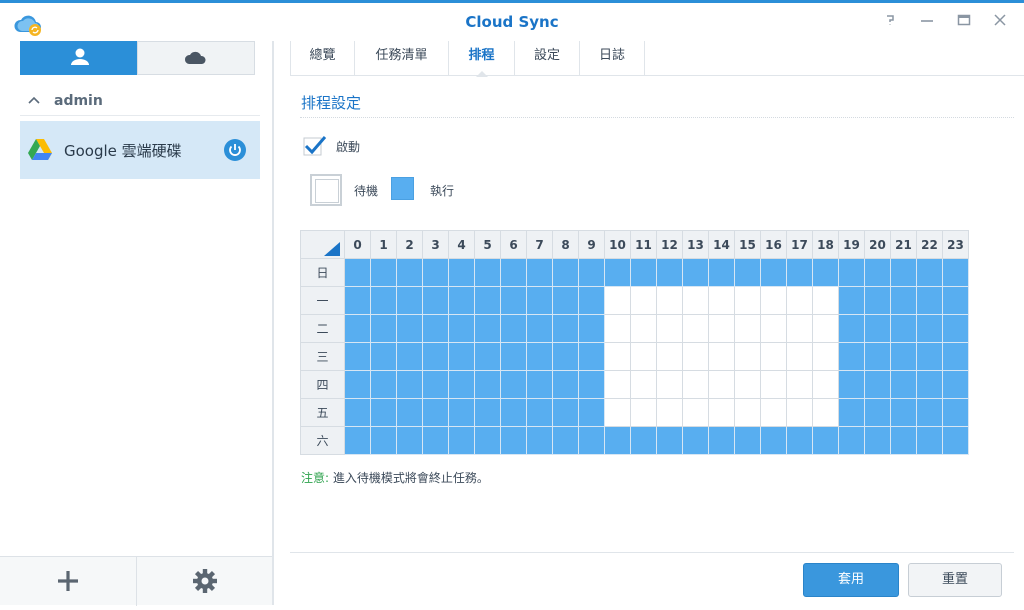 The width and height of the screenshot is (1024, 610). What do you see at coordinates (964, 22) in the screenshot?
I see `maximize-icon` at bounding box center [964, 22].